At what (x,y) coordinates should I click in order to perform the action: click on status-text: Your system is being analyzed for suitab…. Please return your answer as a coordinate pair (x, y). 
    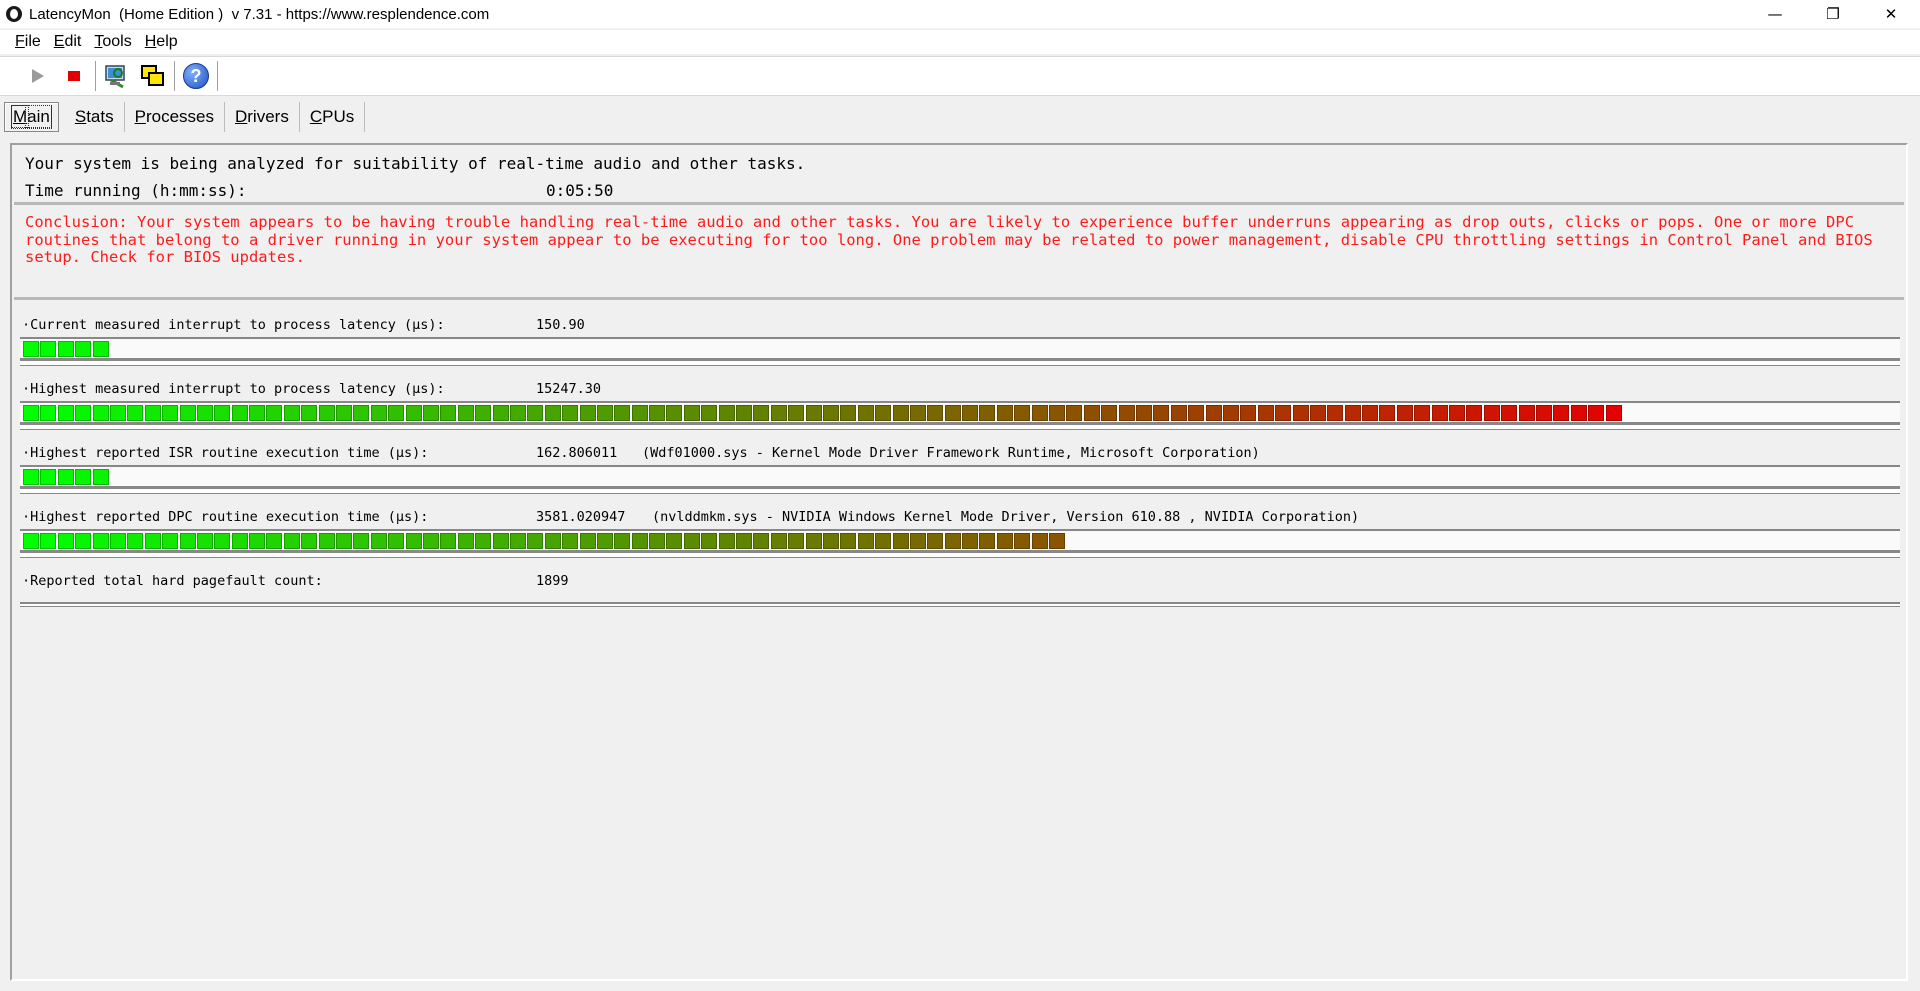
    Looking at the image, I should click on (415, 163).